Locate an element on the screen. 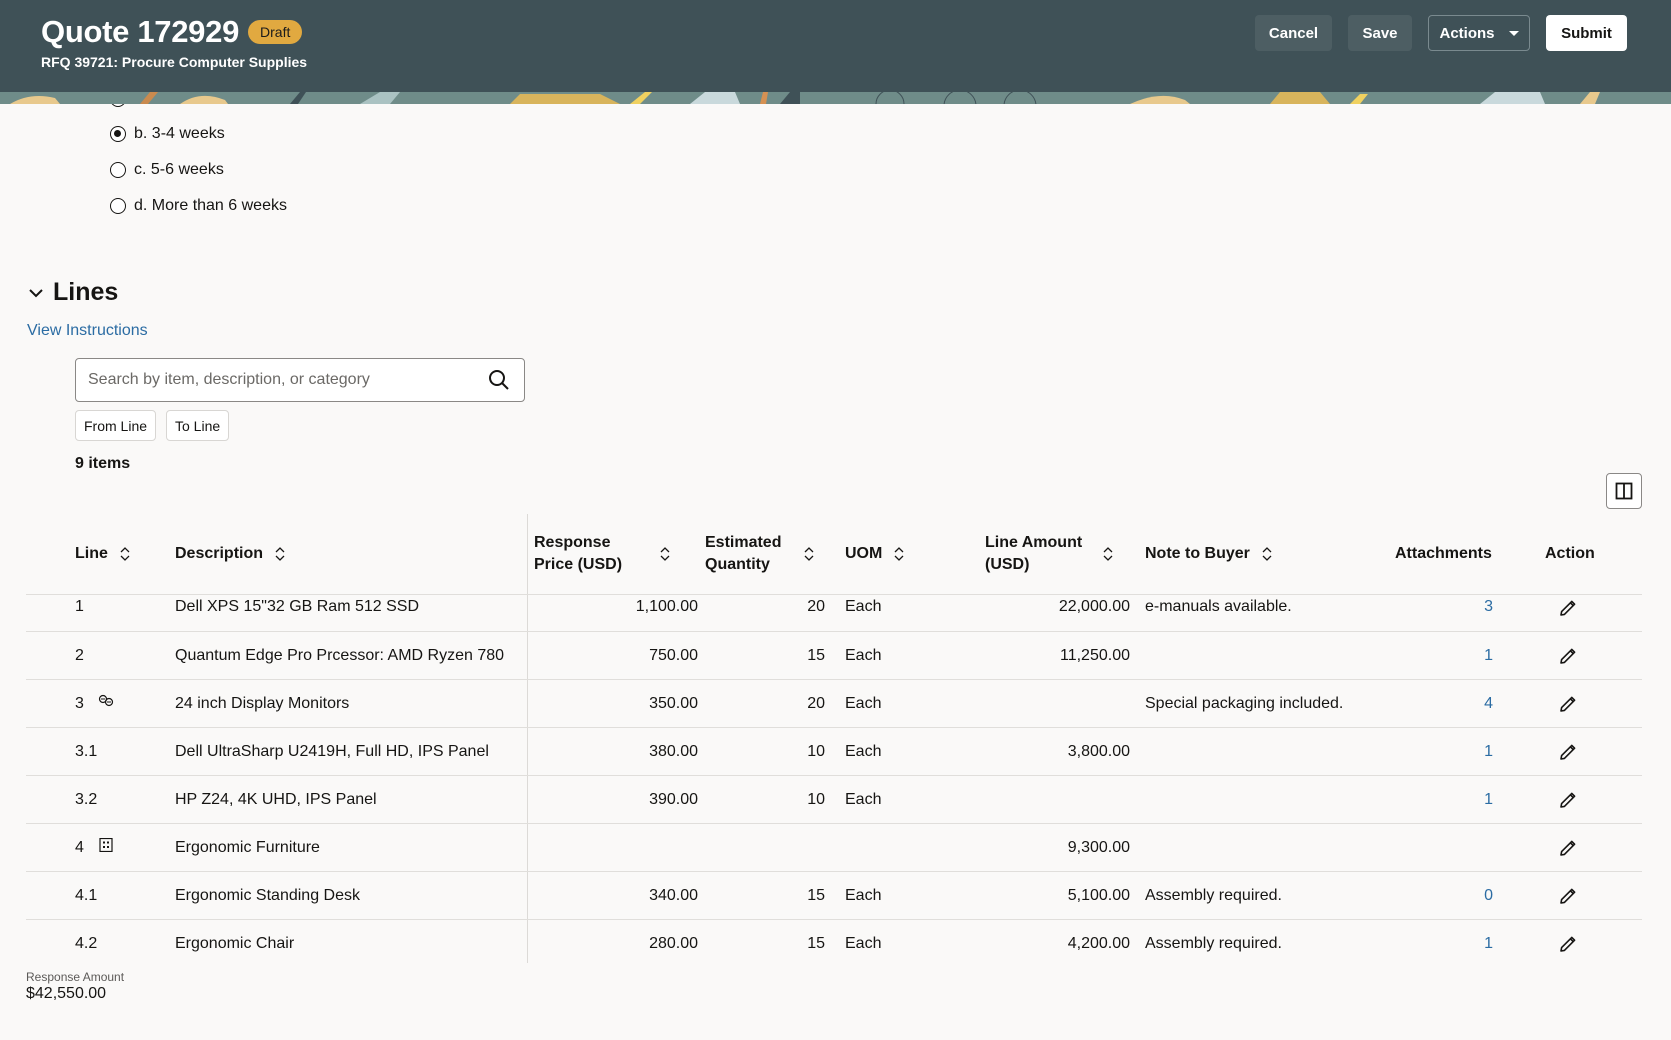 The width and height of the screenshot is (1671, 1040). search-input is located at coordinates (288, 380).